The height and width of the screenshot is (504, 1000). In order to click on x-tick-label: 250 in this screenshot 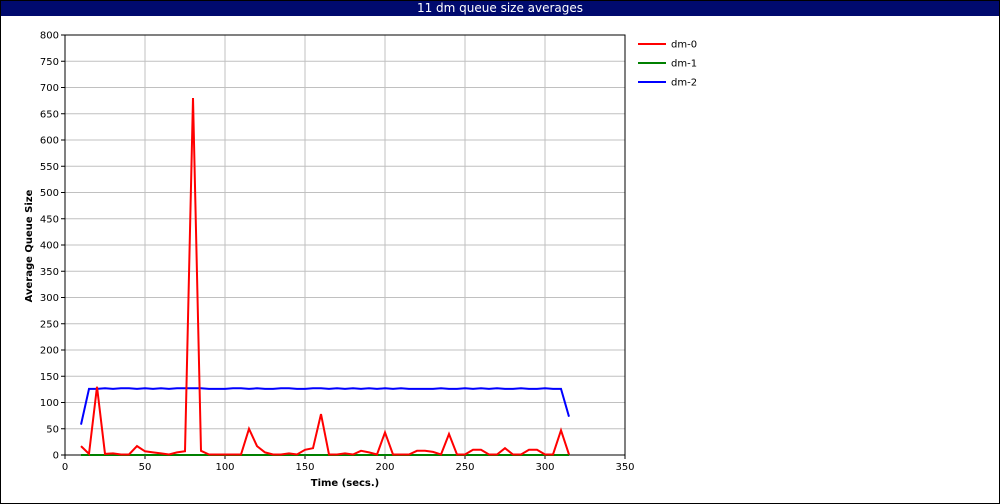, I will do `click(464, 467)`.